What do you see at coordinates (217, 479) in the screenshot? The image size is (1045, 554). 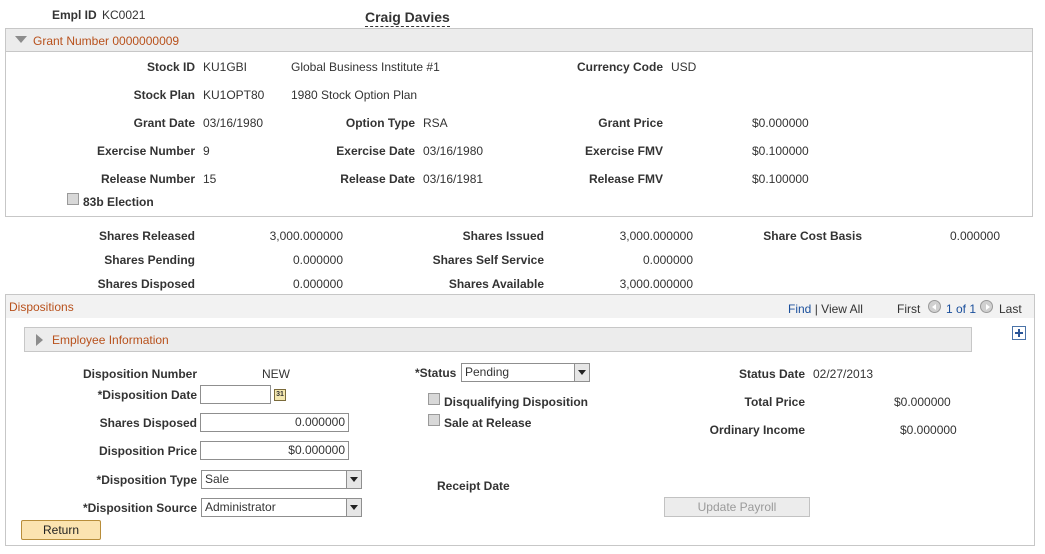 I see `disposition-type-value: Sale` at bounding box center [217, 479].